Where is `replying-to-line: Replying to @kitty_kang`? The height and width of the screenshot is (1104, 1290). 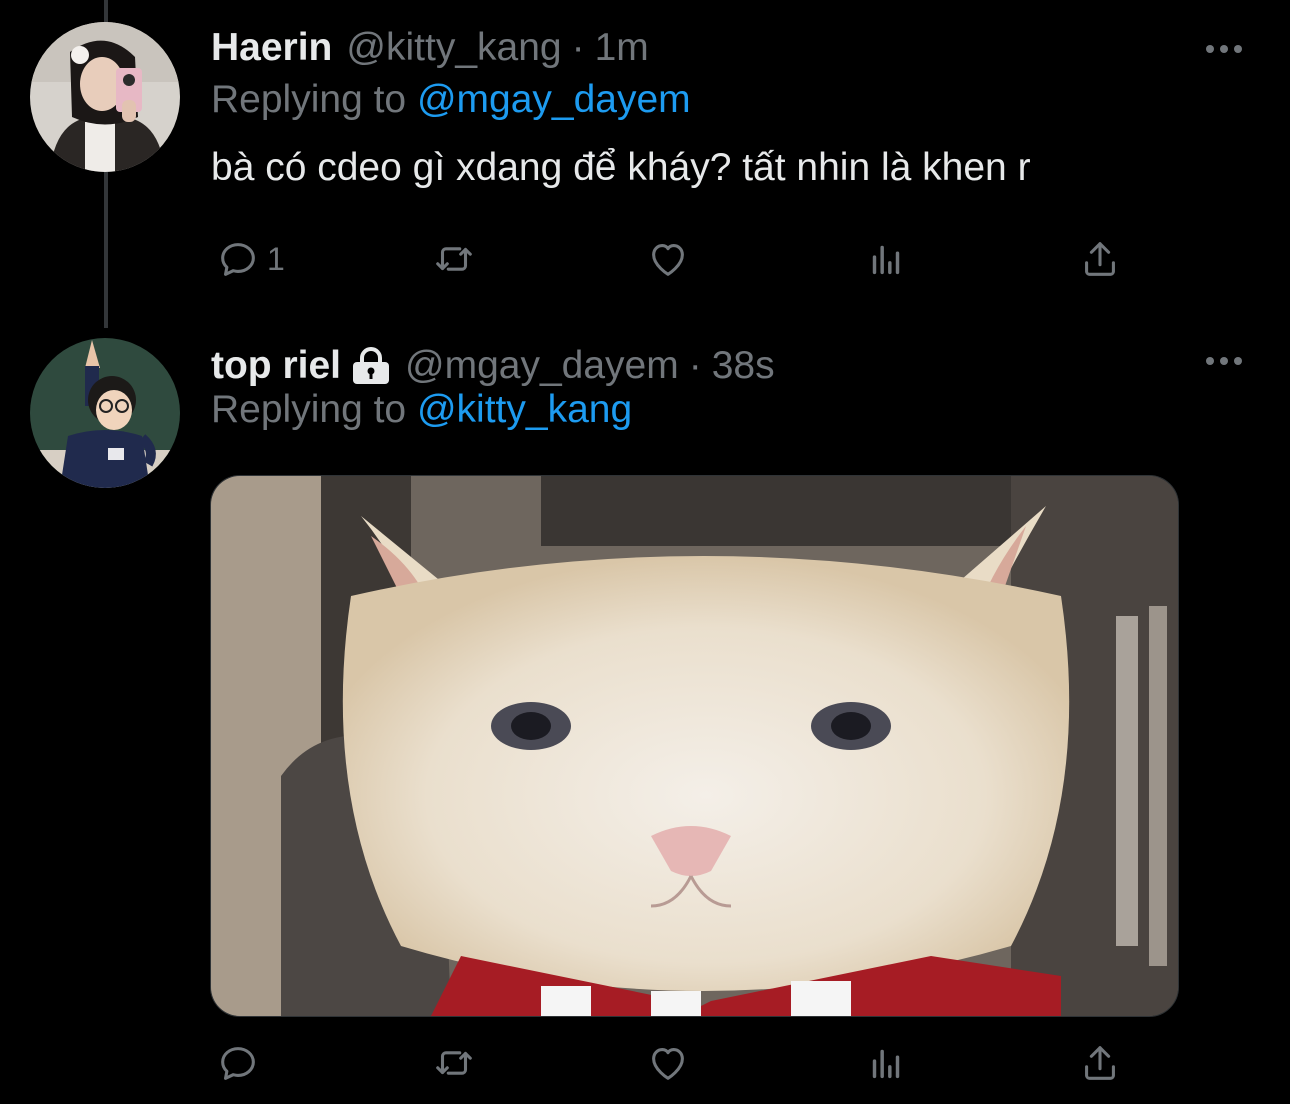 replying-to-line: Replying to @kitty_kang is located at coordinates (421, 410).